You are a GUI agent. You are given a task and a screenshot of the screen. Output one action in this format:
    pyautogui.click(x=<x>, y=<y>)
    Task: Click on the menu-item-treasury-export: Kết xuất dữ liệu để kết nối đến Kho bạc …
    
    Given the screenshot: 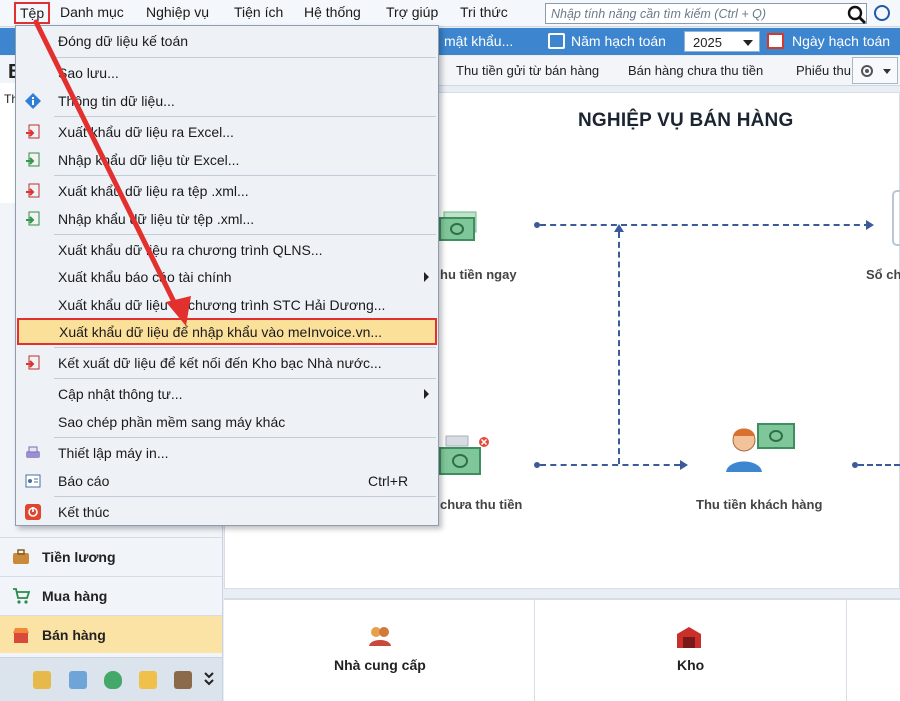 What is the action you would take?
    pyautogui.click(x=227, y=362)
    